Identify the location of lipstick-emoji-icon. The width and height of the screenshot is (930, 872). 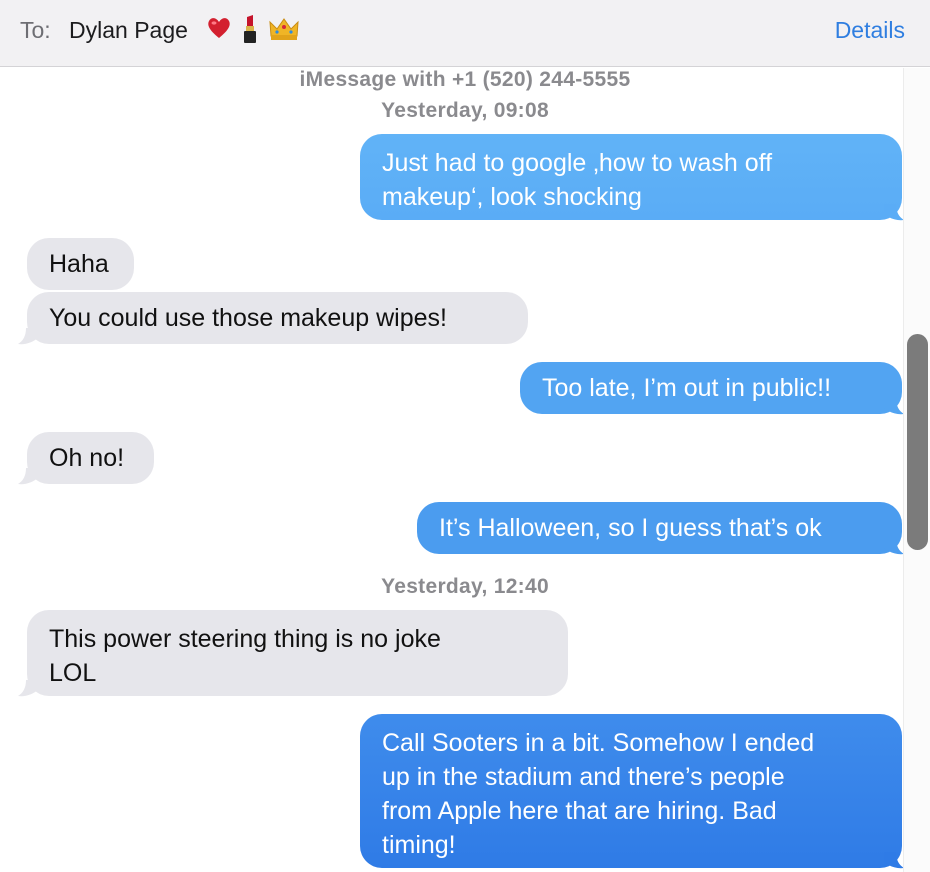
(250, 29).